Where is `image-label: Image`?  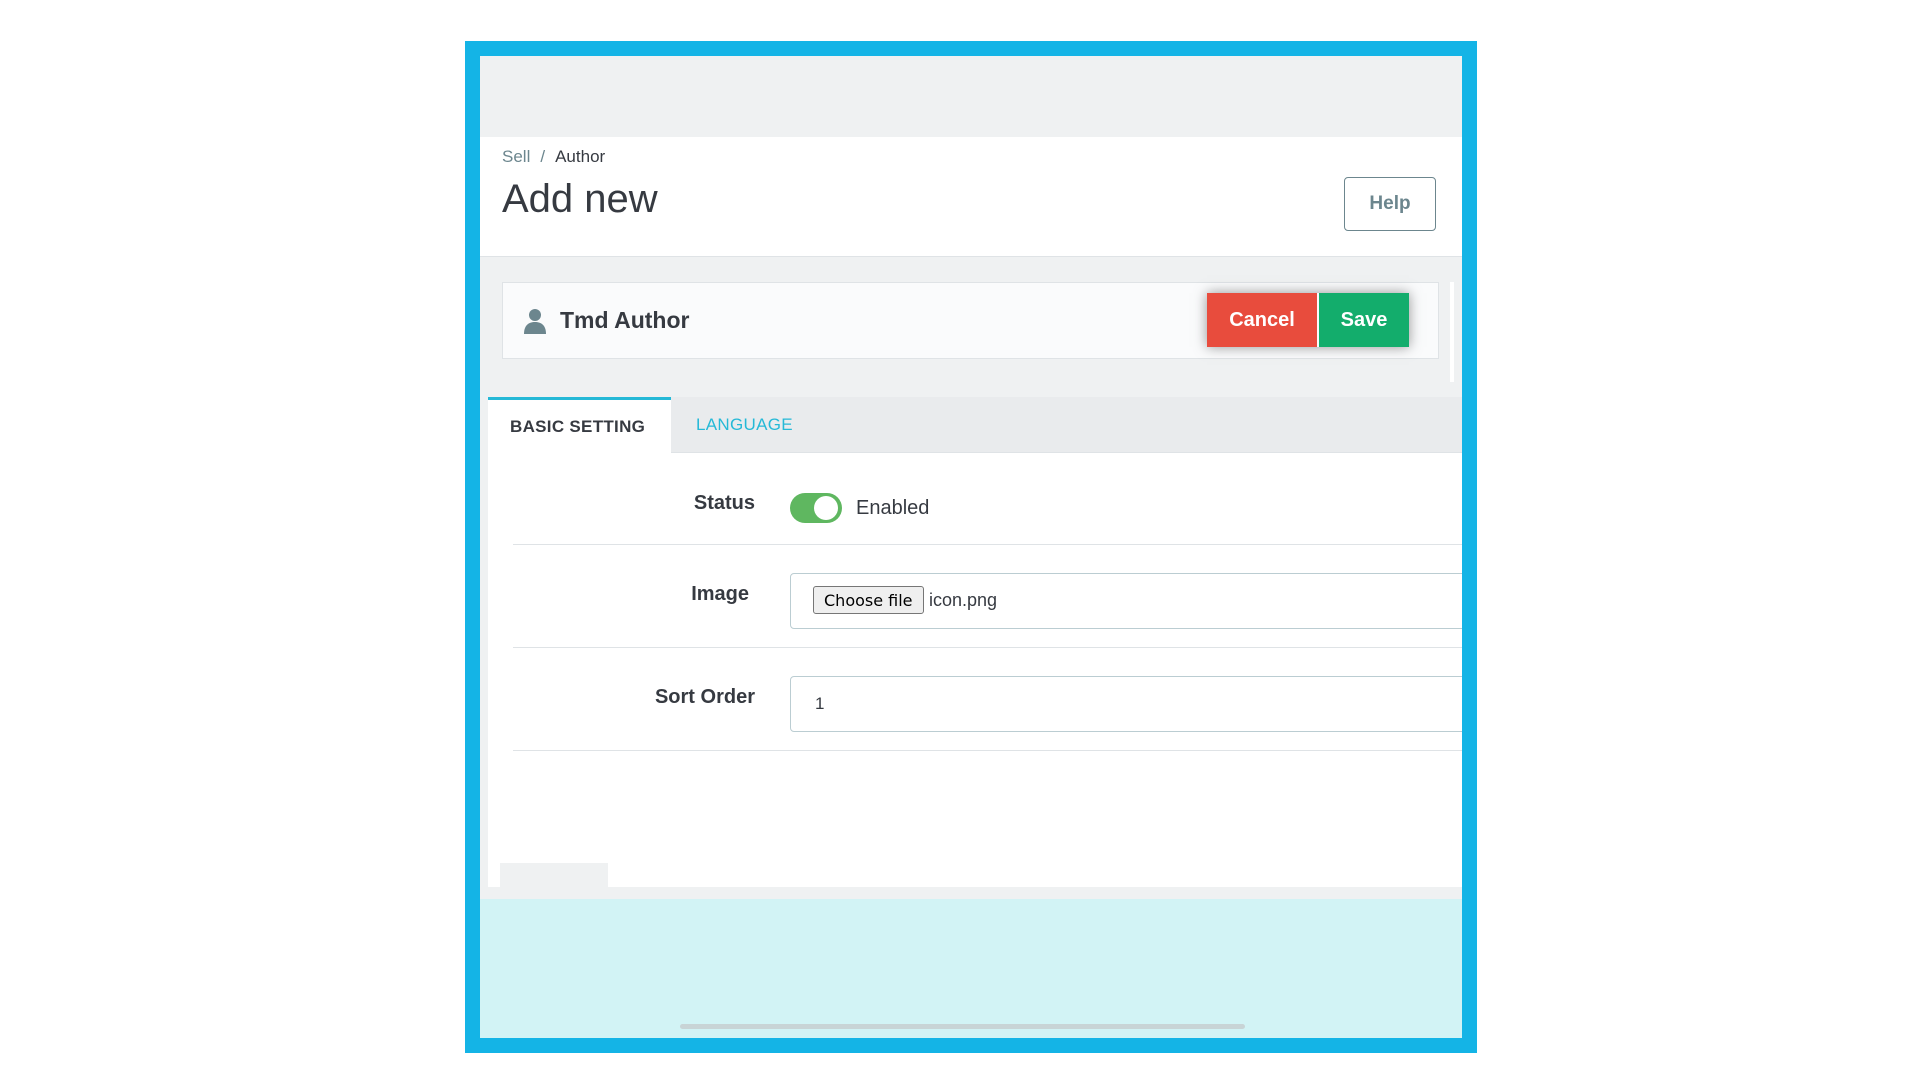
image-label: Image is located at coordinates (720, 594).